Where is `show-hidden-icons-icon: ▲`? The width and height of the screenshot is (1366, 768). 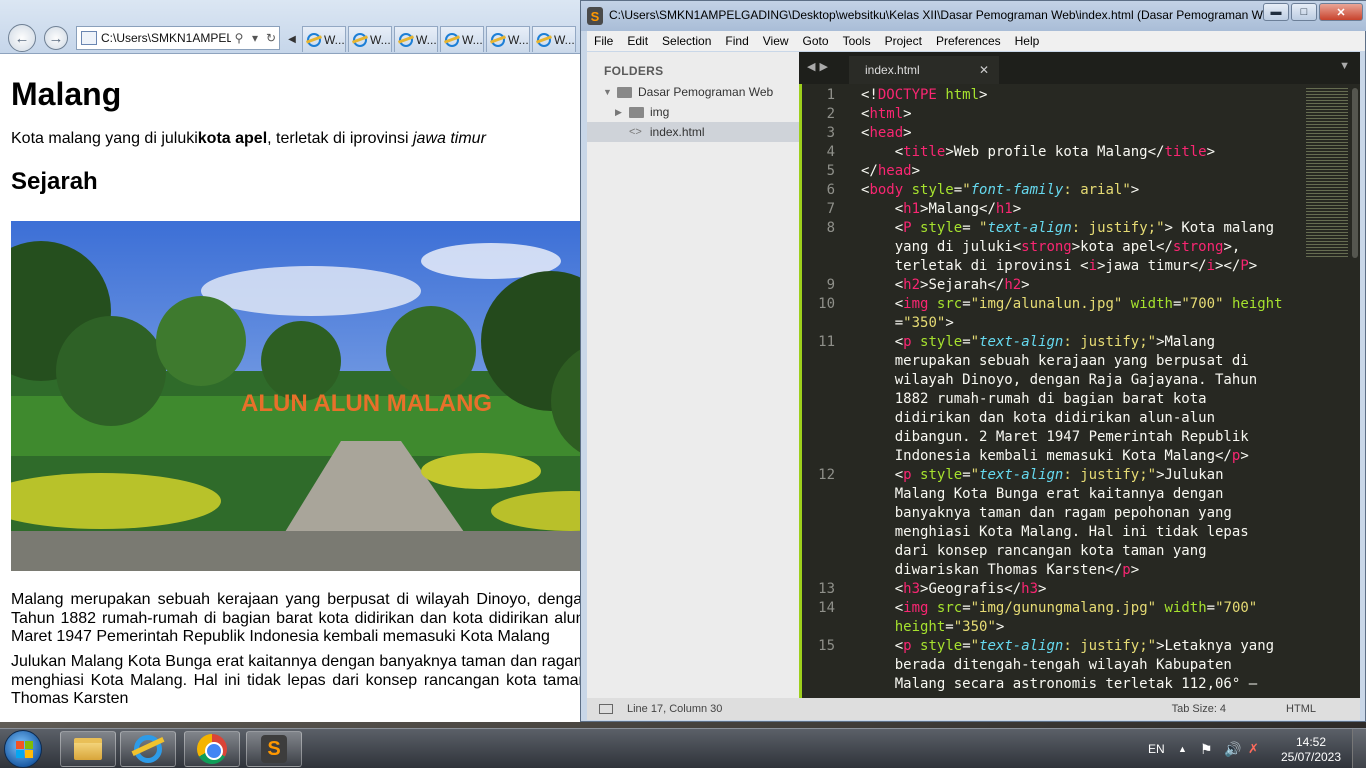 show-hidden-icons-icon: ▲ is located at coordinates (1182, 748).